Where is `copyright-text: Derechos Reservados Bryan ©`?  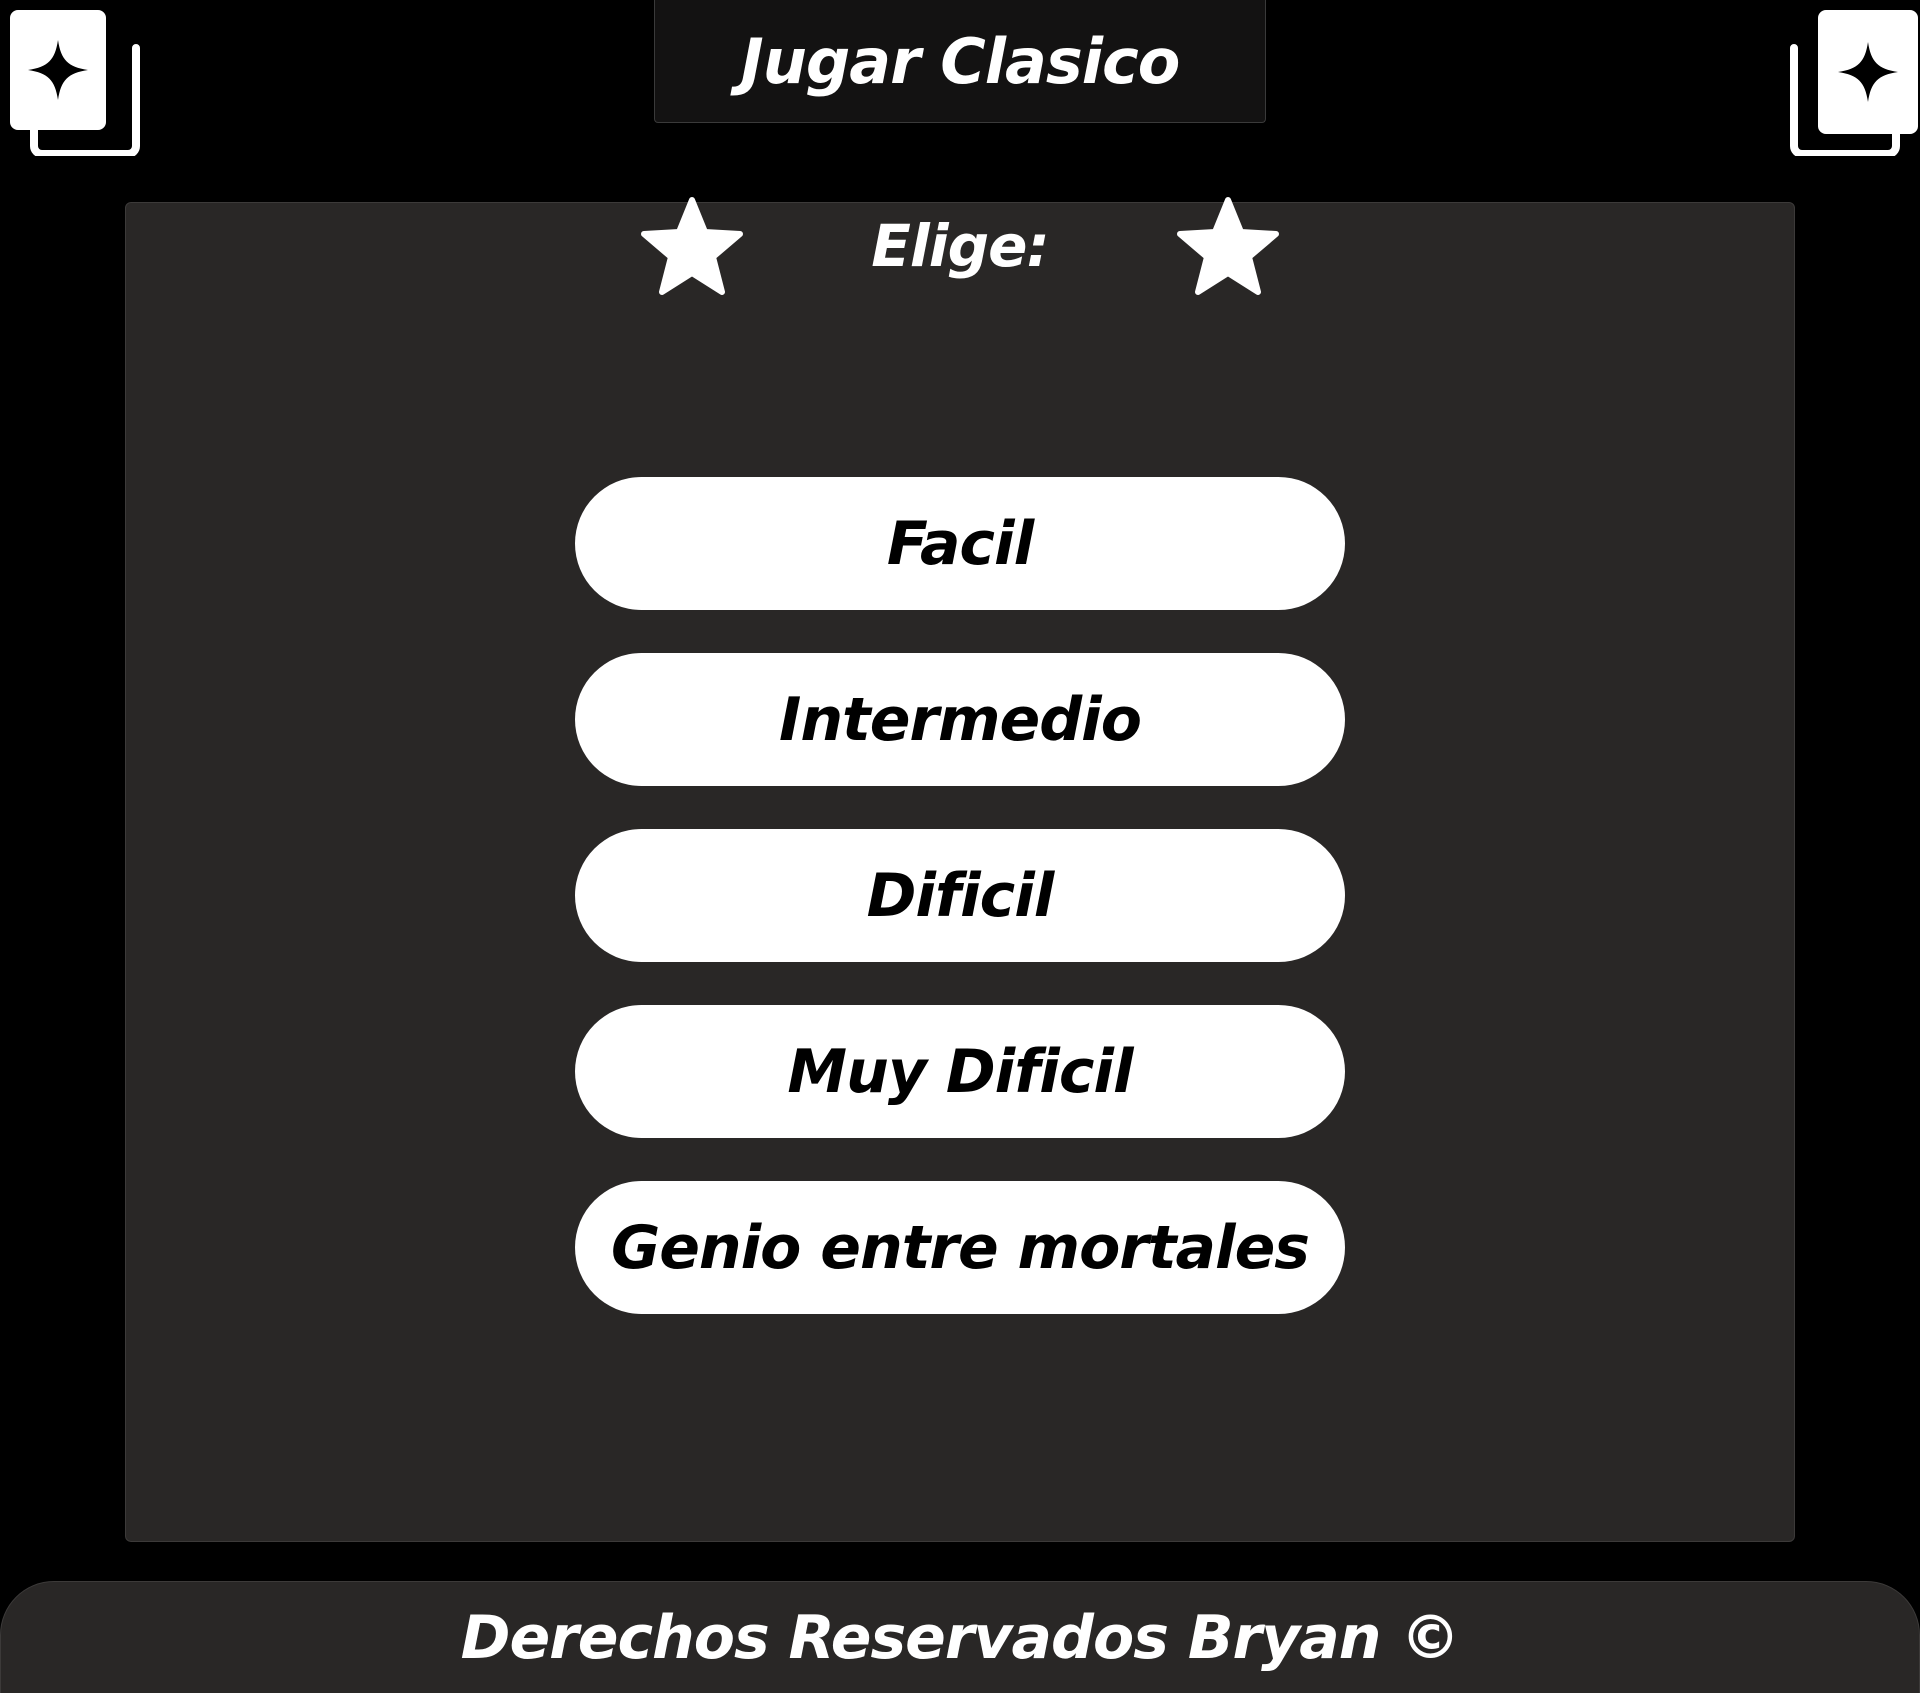 copyright-text: Derechos Reservados Bryan © is located at coordinates (960, 1637).